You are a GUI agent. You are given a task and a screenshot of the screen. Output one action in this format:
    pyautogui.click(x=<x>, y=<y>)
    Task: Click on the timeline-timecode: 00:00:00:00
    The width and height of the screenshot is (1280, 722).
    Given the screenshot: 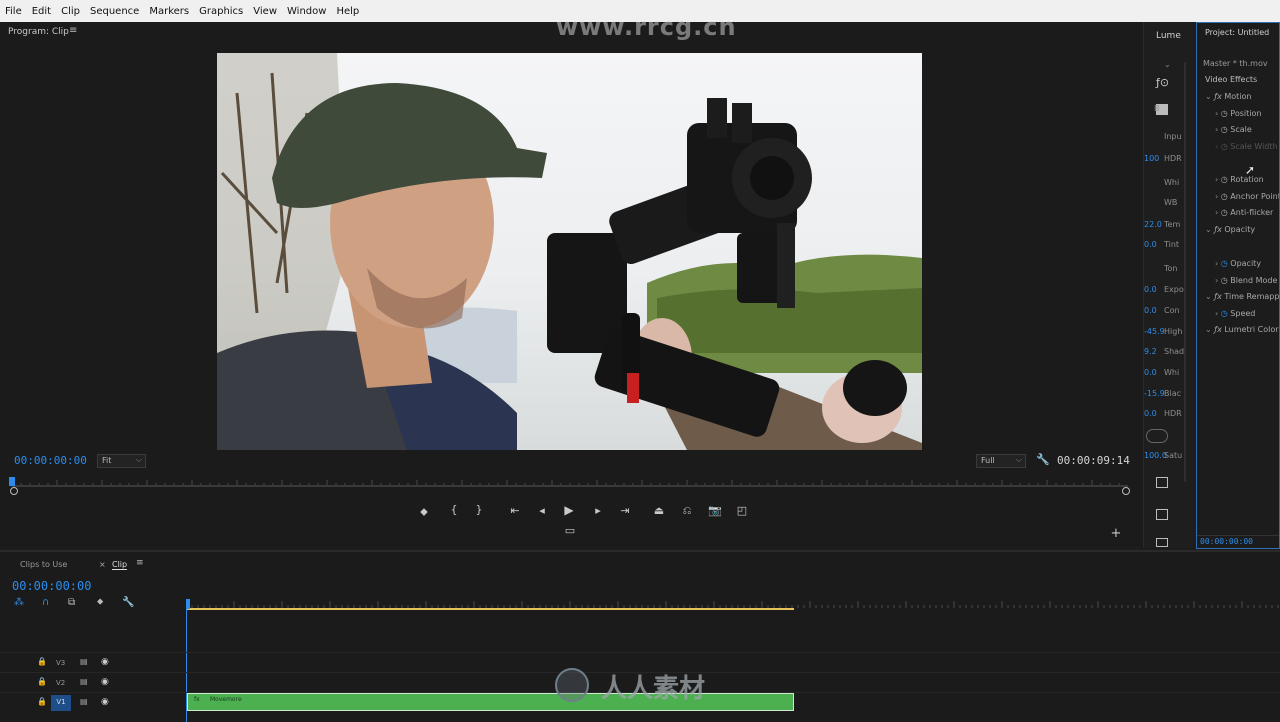 What is the action you would take?
    pyautogui.click(x=51, y=586)
    